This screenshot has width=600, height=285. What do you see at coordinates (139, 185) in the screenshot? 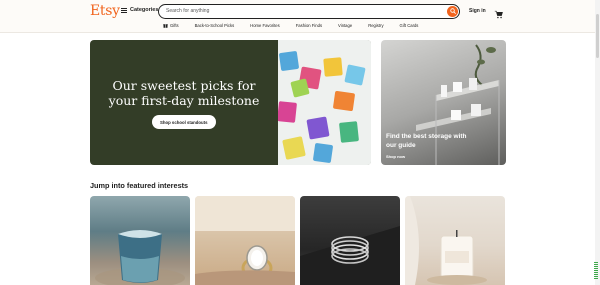
I see `featured-interests-heading: Jump into featured interests` at bounding box center [139, 185].